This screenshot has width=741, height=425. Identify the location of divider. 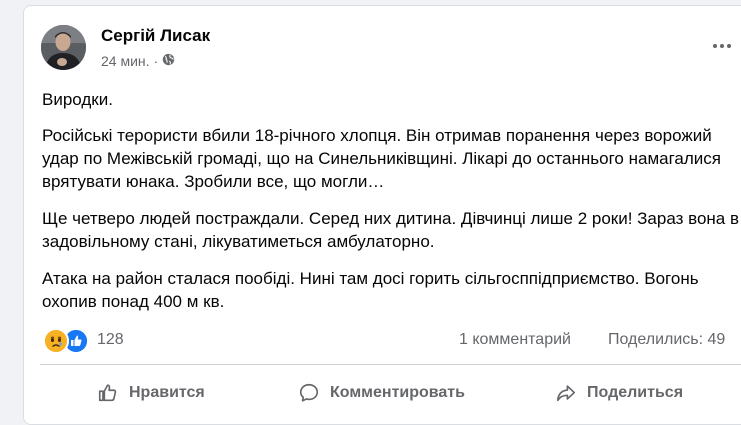
(390, 364).